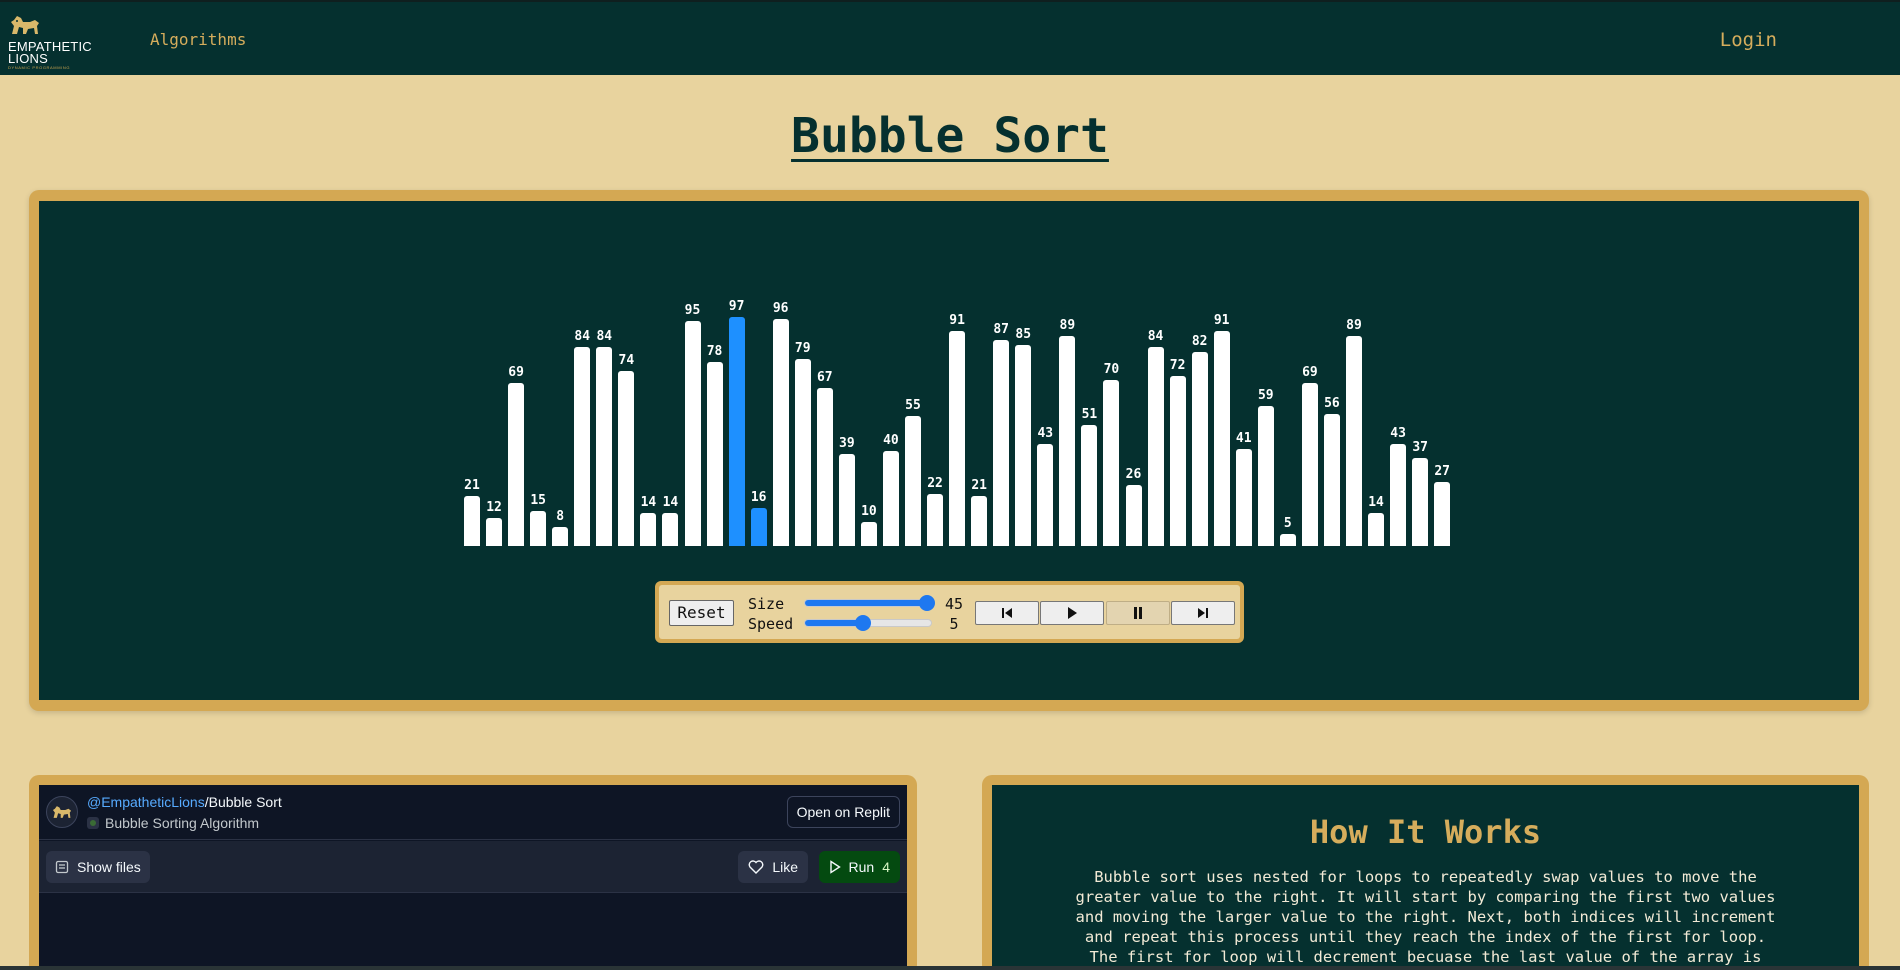  Describe the element at coordinates (701, 613) in the screenshot. I see `reset-button: Reset` at that location.